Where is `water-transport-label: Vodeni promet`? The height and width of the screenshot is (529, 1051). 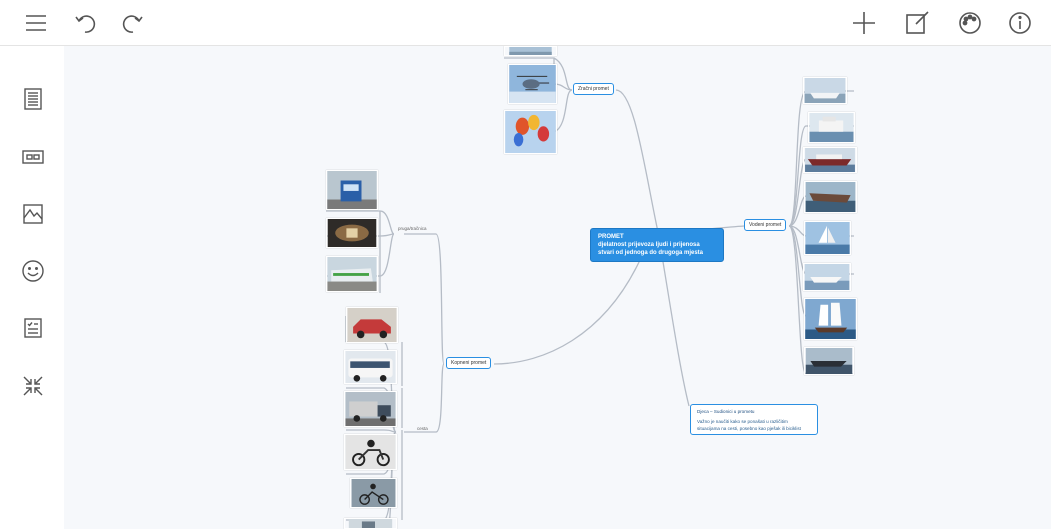
water-transport-label: Vodeni promet is located at coordinates (765, 225).